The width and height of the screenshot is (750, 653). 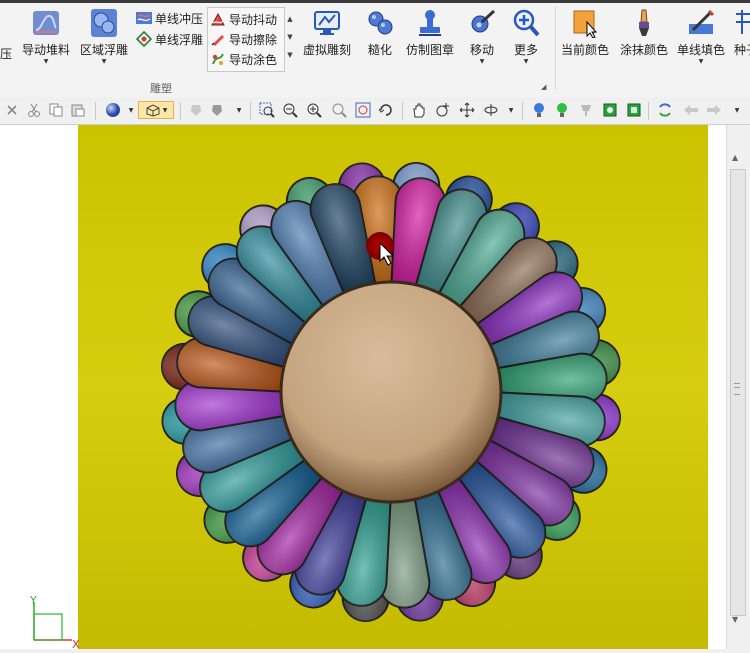 I want to click on zoom-in-icon, so click(x=314, y=110).